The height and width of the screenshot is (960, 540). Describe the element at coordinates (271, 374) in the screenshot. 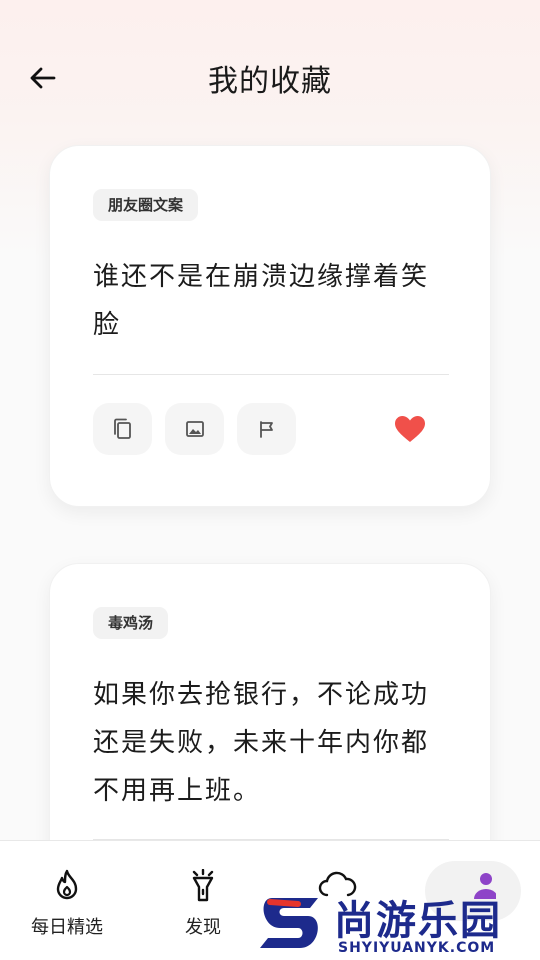

I see `divider` at that location.